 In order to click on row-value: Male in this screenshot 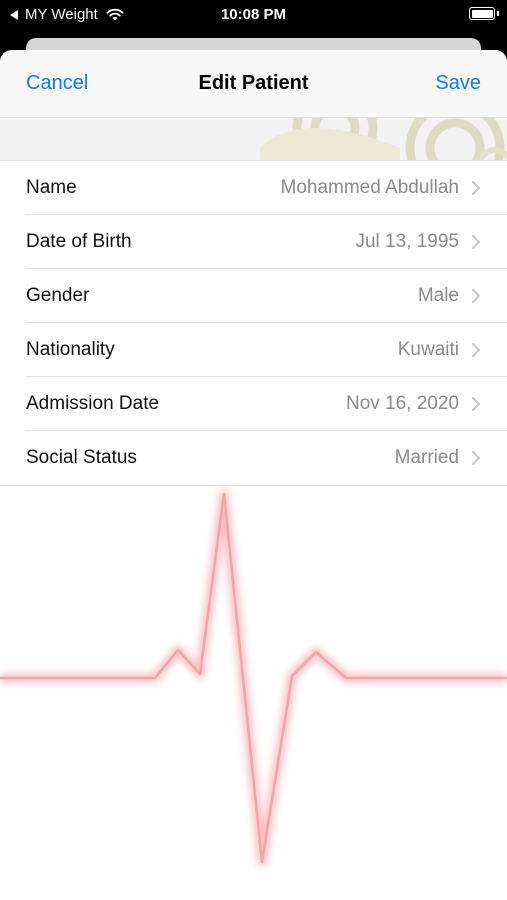, I will do `click(438, 295)`.